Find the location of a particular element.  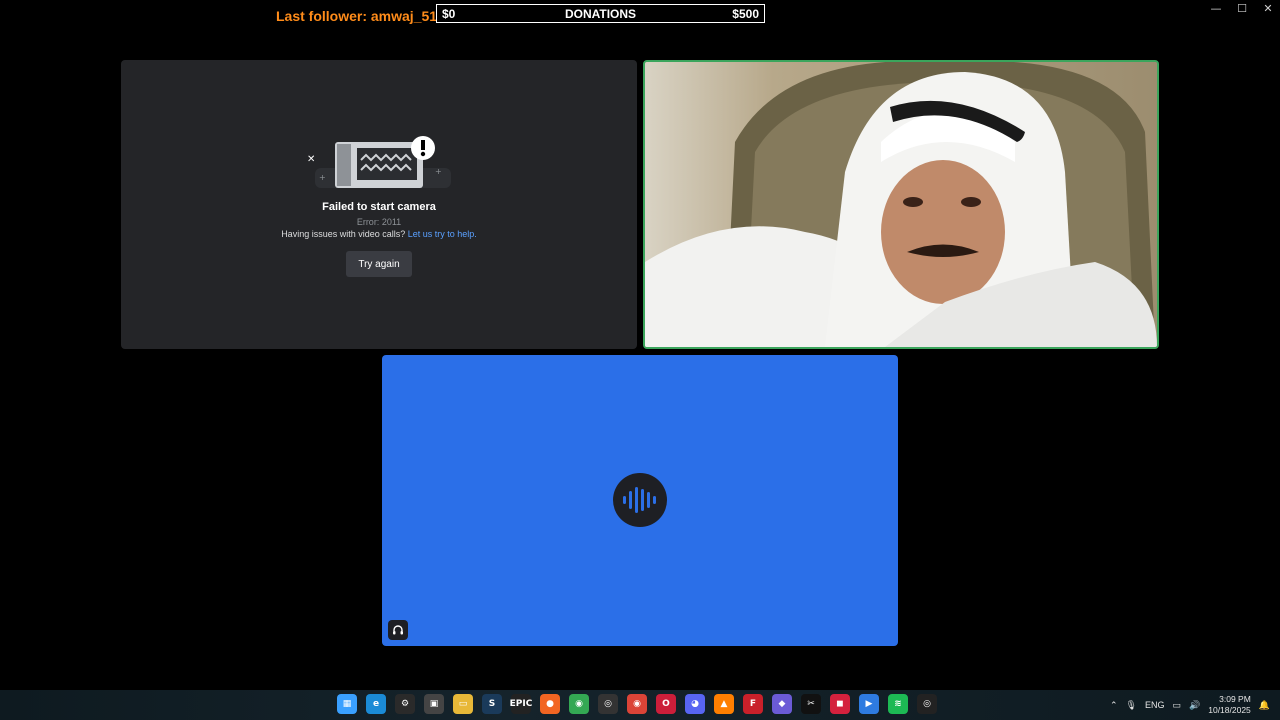

steam-icon: S is located at coordinates (492, 704).